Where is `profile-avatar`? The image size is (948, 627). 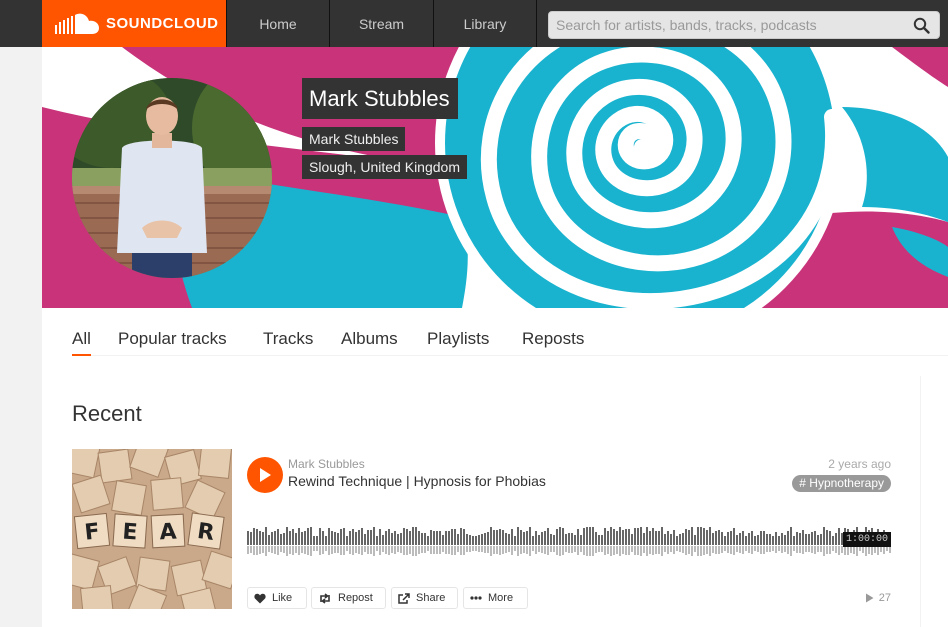
profile-avatar is located at coordinates (172, 178).